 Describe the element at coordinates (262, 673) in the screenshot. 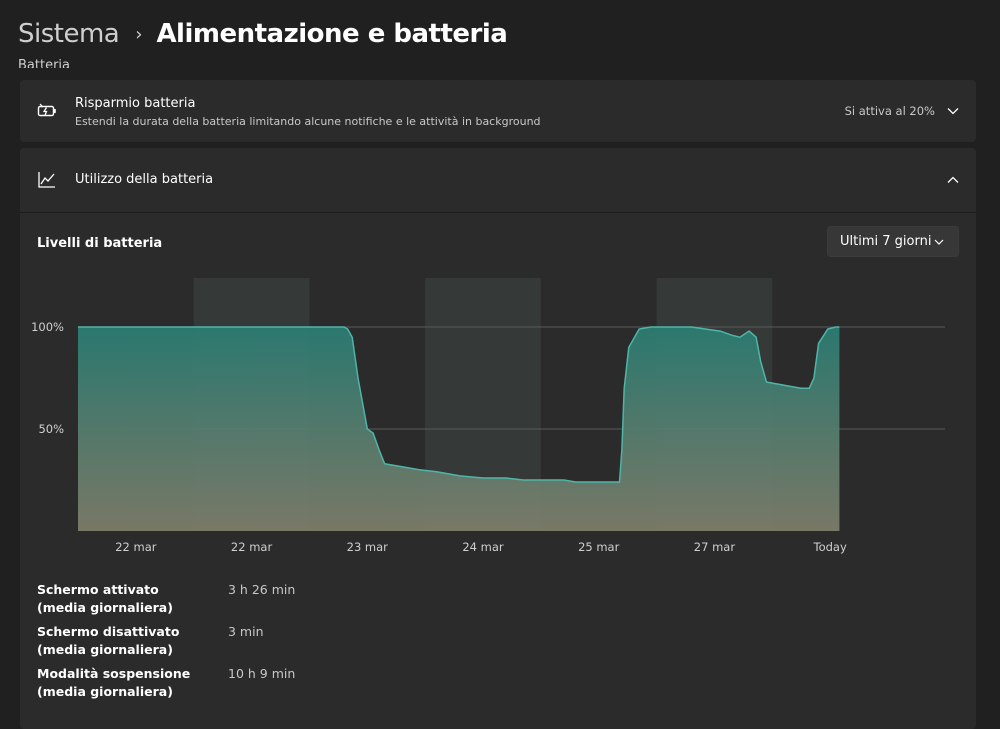

I see `stat-value: 10 h 9 min` at that location.